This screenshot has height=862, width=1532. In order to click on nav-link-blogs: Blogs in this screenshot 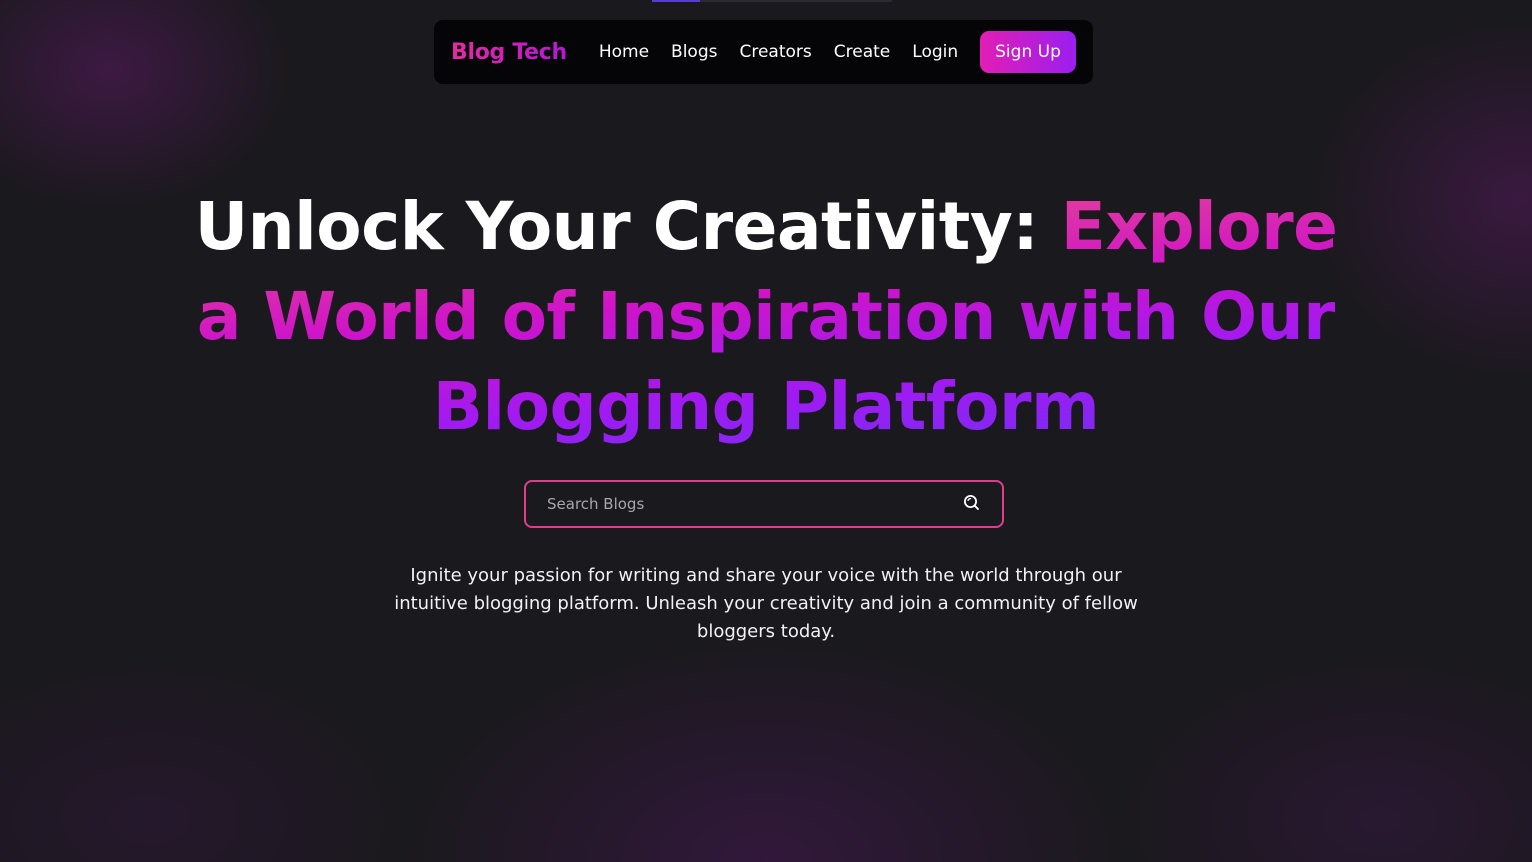, I will do `click(694, 52)`.